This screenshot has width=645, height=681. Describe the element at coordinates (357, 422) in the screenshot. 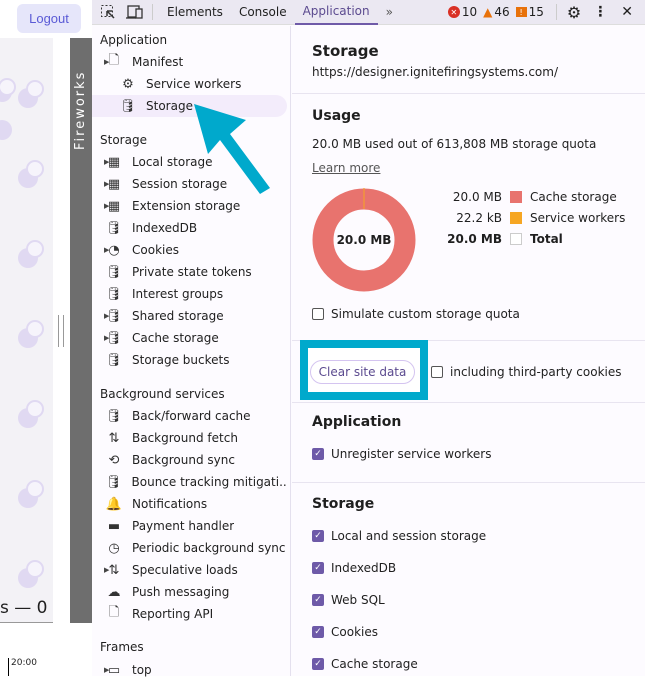

I see `application-heading: Application` at that location.